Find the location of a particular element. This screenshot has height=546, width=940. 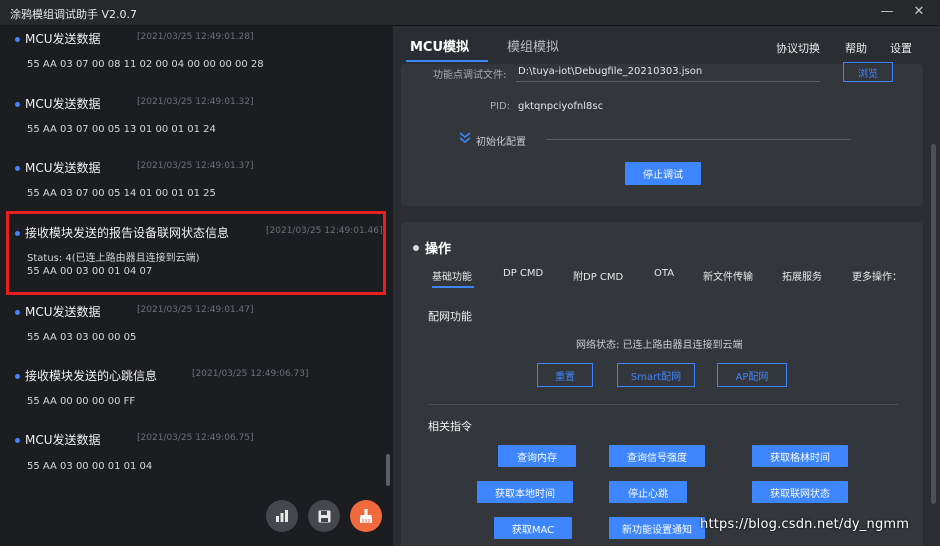

save-button is located at coordinates (324, 516).